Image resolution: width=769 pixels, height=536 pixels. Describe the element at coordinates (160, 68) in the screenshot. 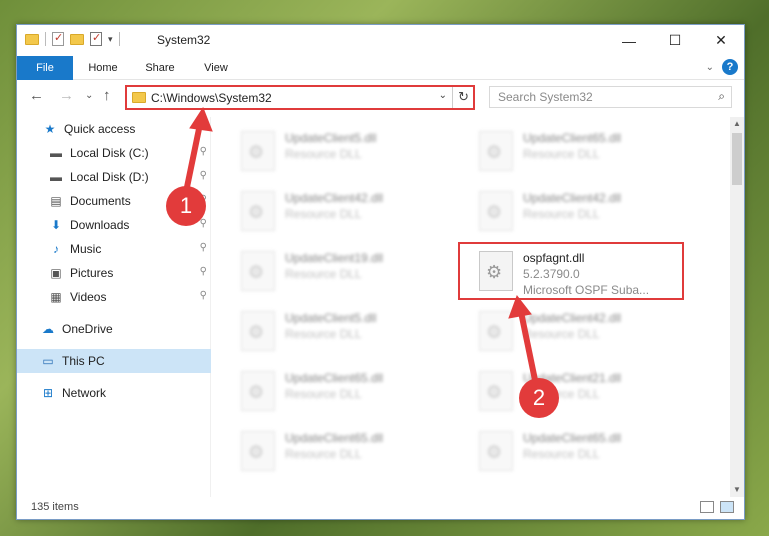

I see `tab-share: Share` at that location.